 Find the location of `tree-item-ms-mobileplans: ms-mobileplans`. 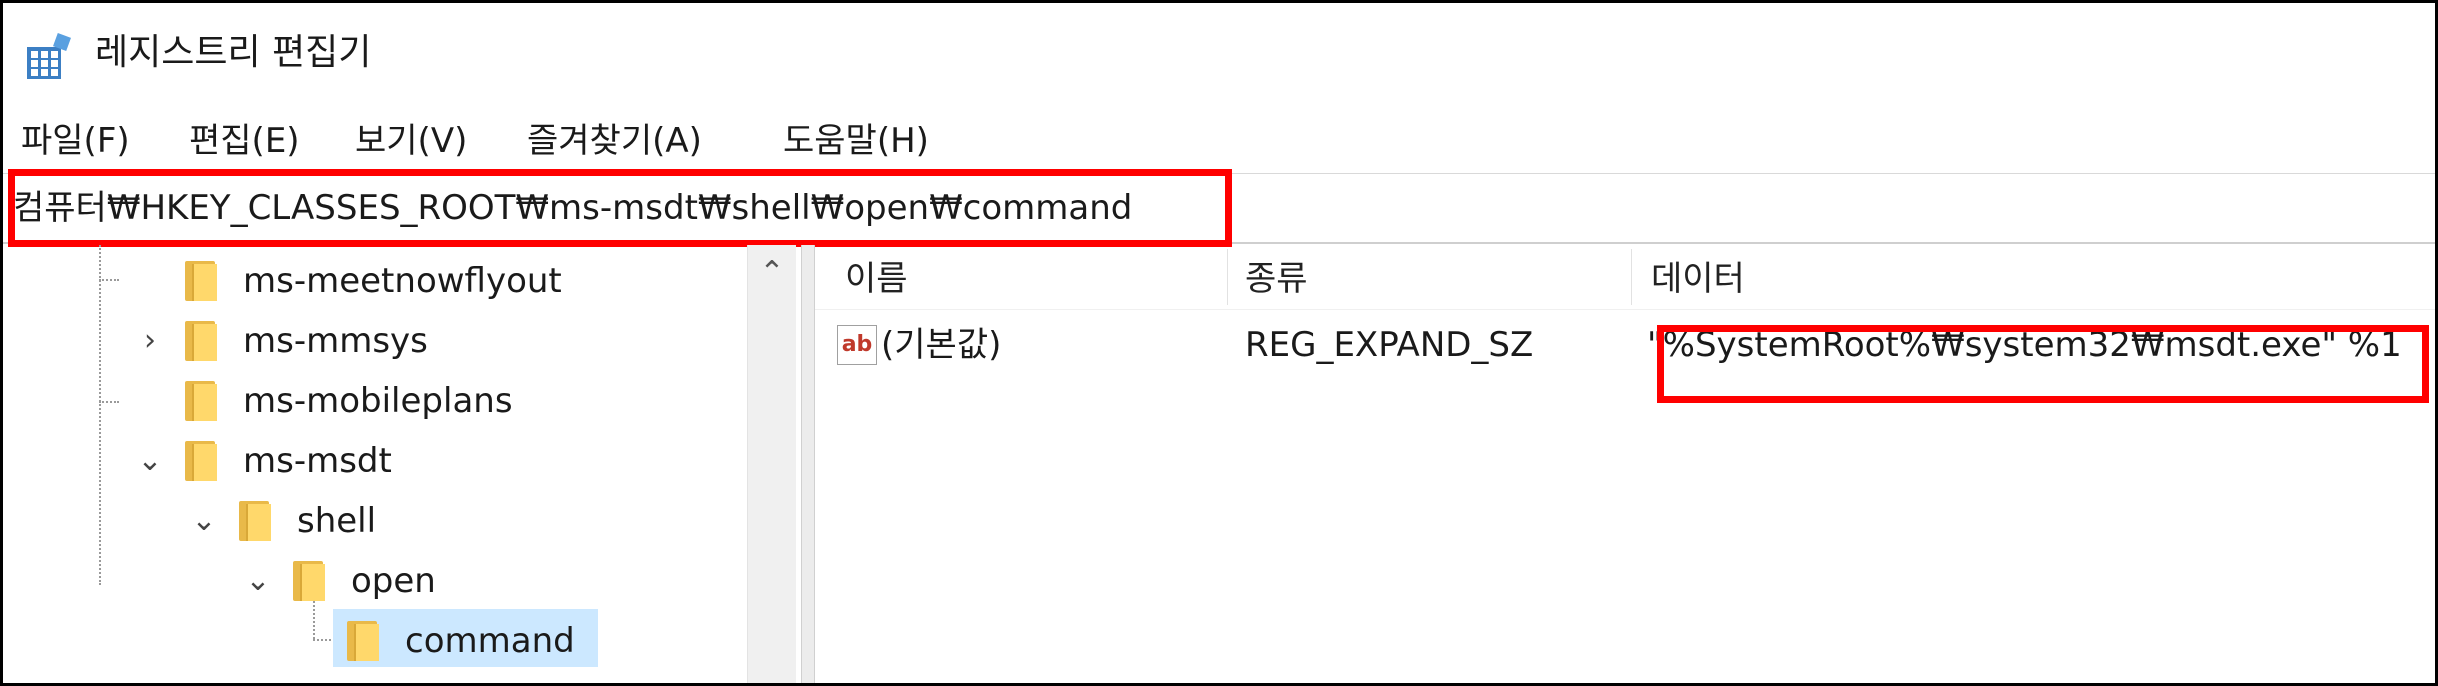

tree-item-ms-mobileplans: ms-mobileplans is located at coordinates (398, 401).